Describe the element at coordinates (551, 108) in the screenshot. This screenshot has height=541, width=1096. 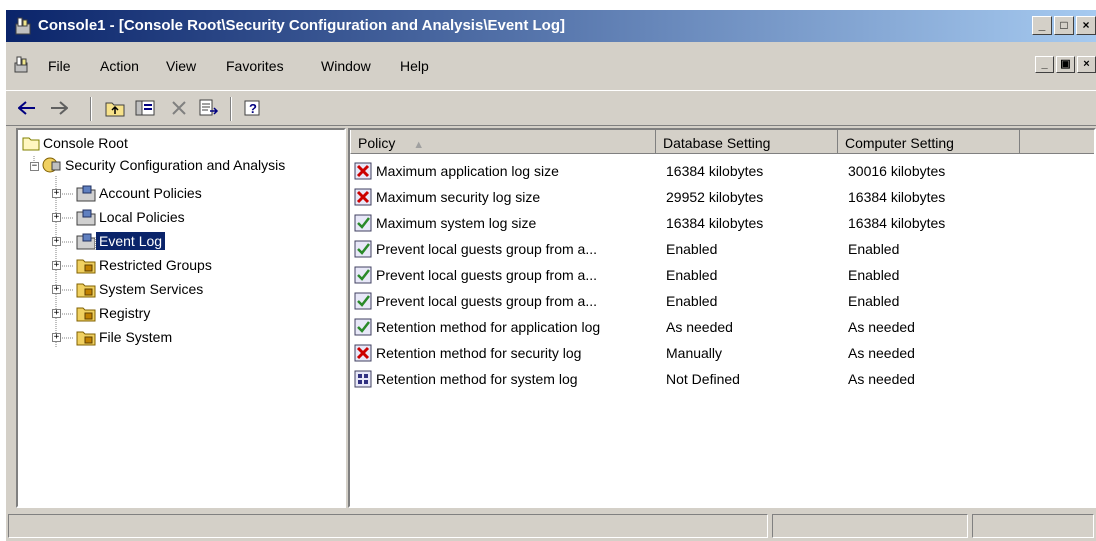
I see `toolbar: ?` at that location.